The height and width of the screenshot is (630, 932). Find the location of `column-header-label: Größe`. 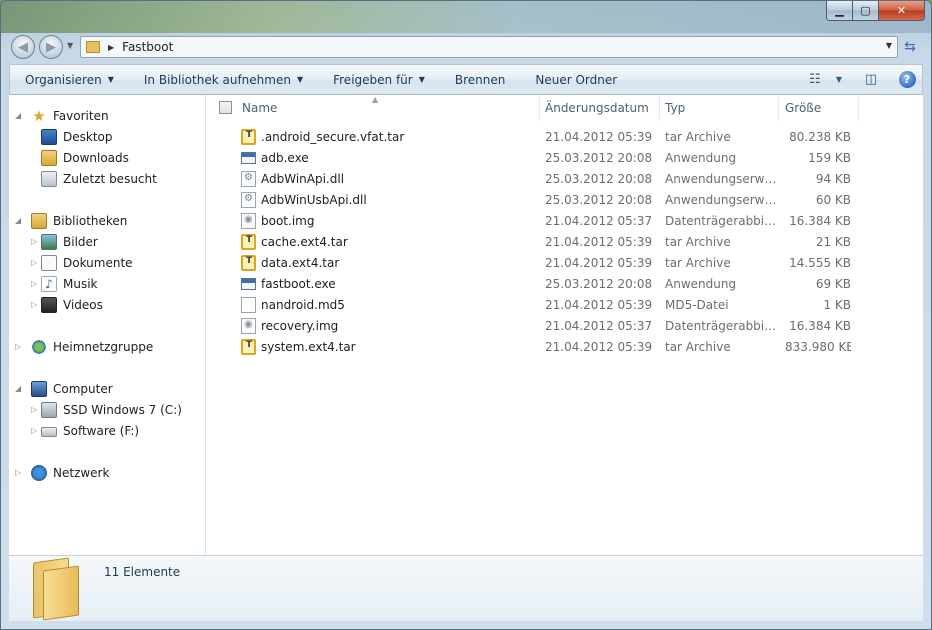

column-header-label: Größe is located at coordinates (803, 108).